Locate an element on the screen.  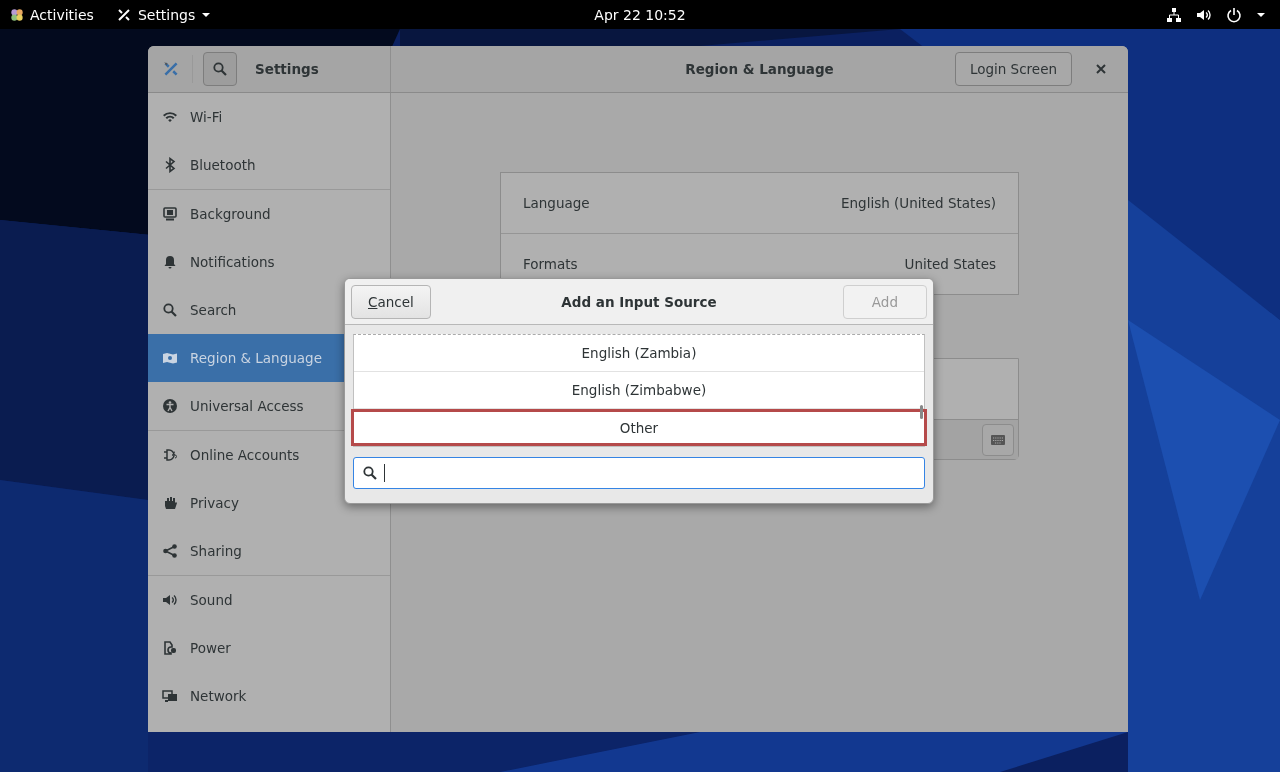
close-icon is located at coordinates (1101, 69).